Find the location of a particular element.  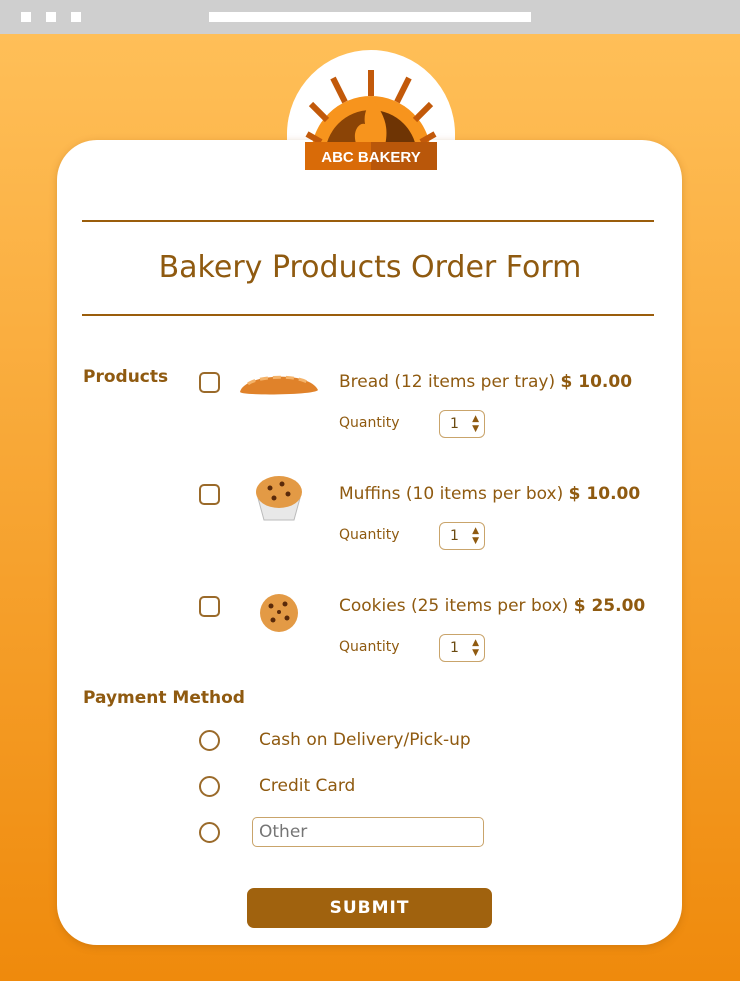

browser-chrome is located at coordinates (370, 17).